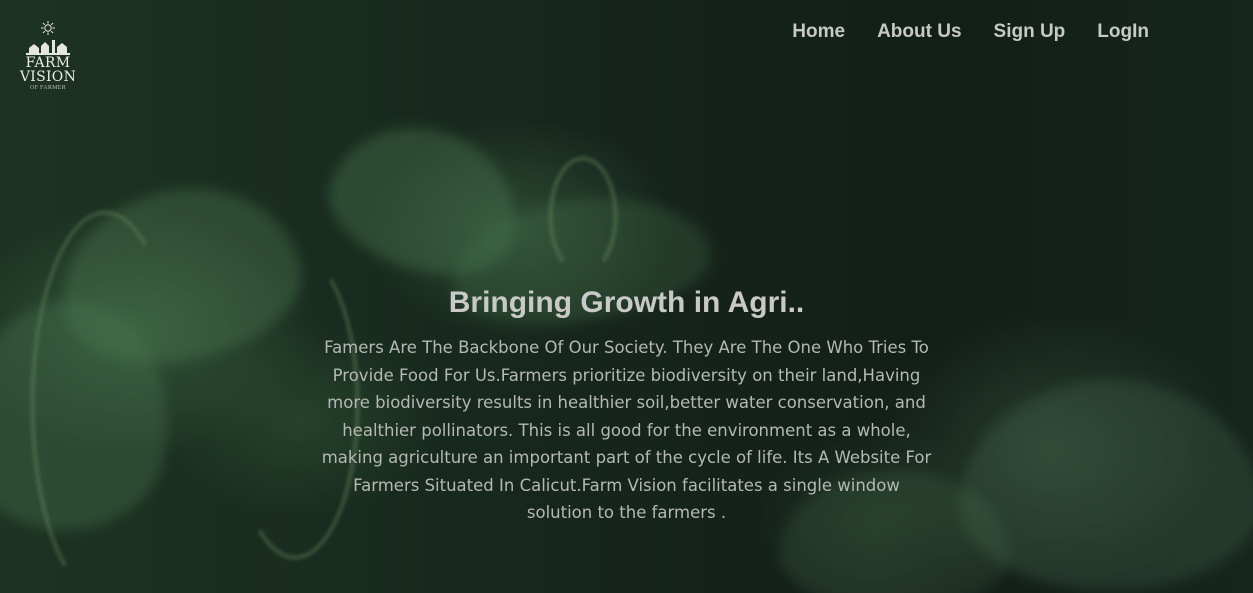 The height and width of the screenshot is (593, 1253). I want to click on farm-sun-emblem-icon, so click(48, 38).